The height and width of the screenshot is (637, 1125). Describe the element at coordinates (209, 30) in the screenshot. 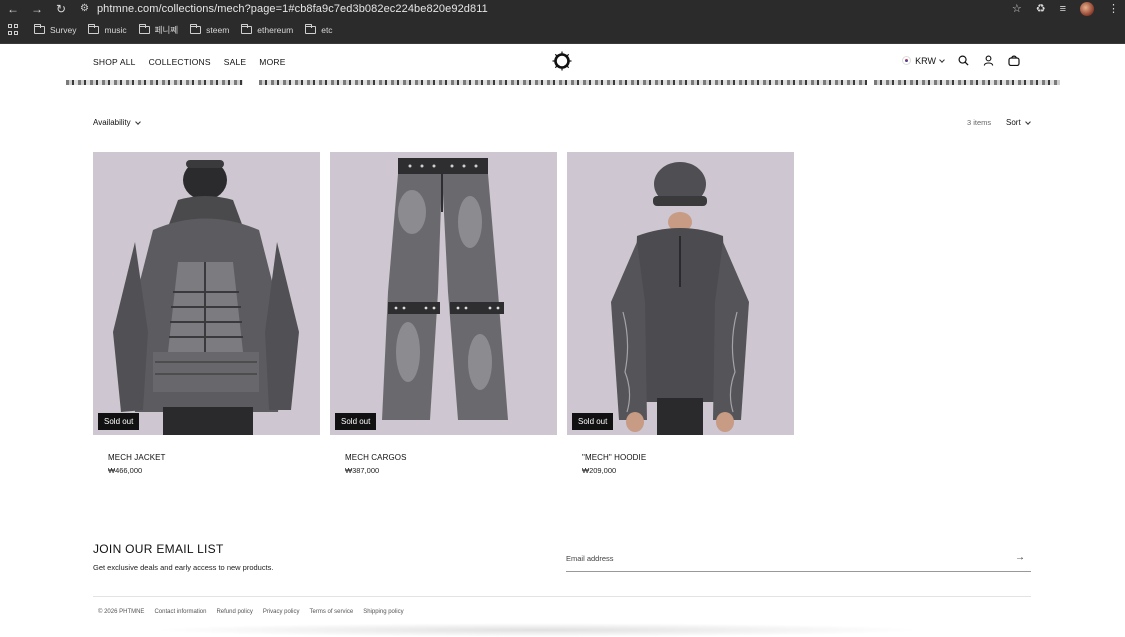

I see `bookmark-folder: steem` at that location.